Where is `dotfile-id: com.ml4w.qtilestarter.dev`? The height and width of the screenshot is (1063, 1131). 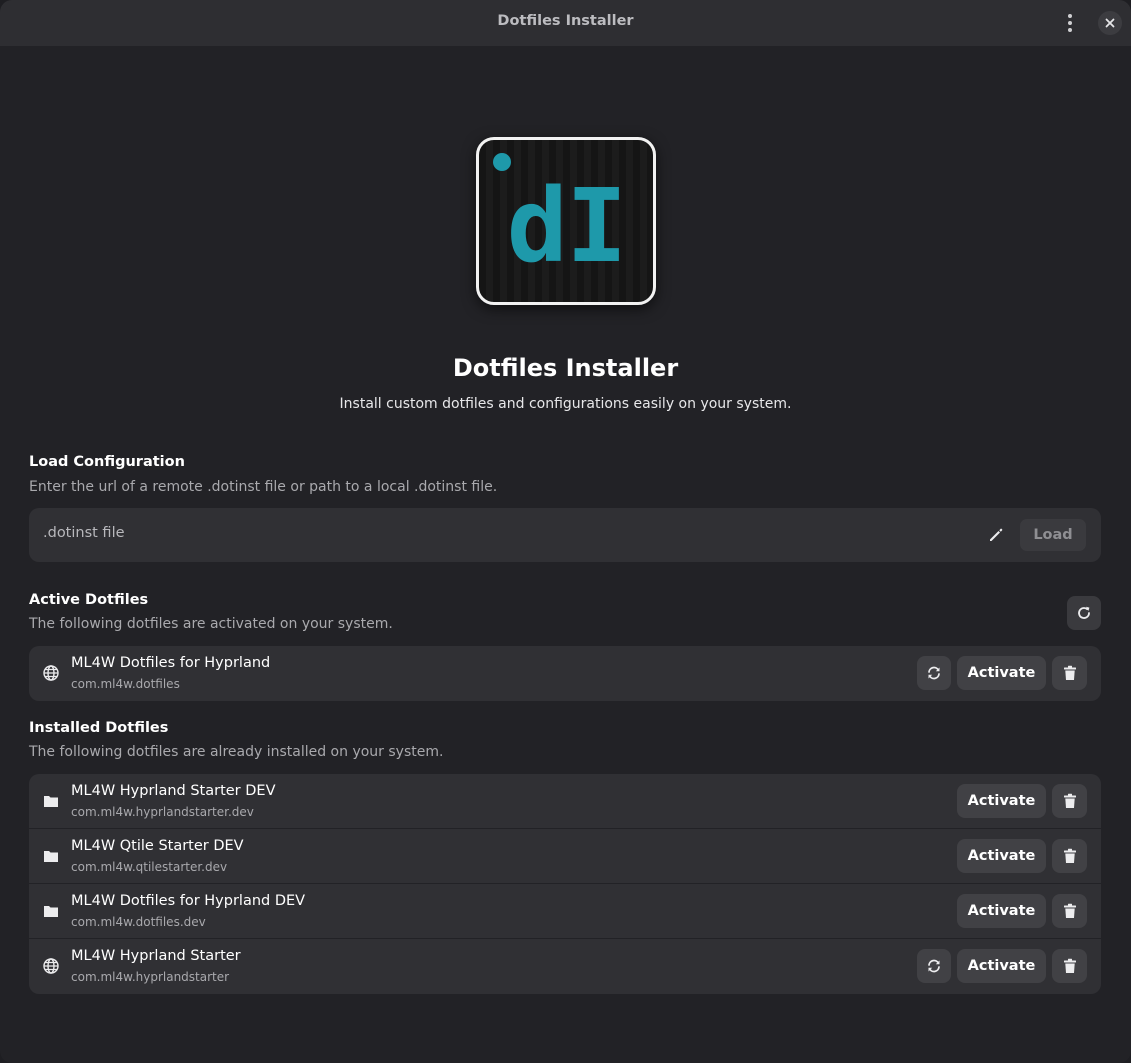
dotfile-id: com.ml4w.qtilestarter.dev is located at coordinates (149, 867).